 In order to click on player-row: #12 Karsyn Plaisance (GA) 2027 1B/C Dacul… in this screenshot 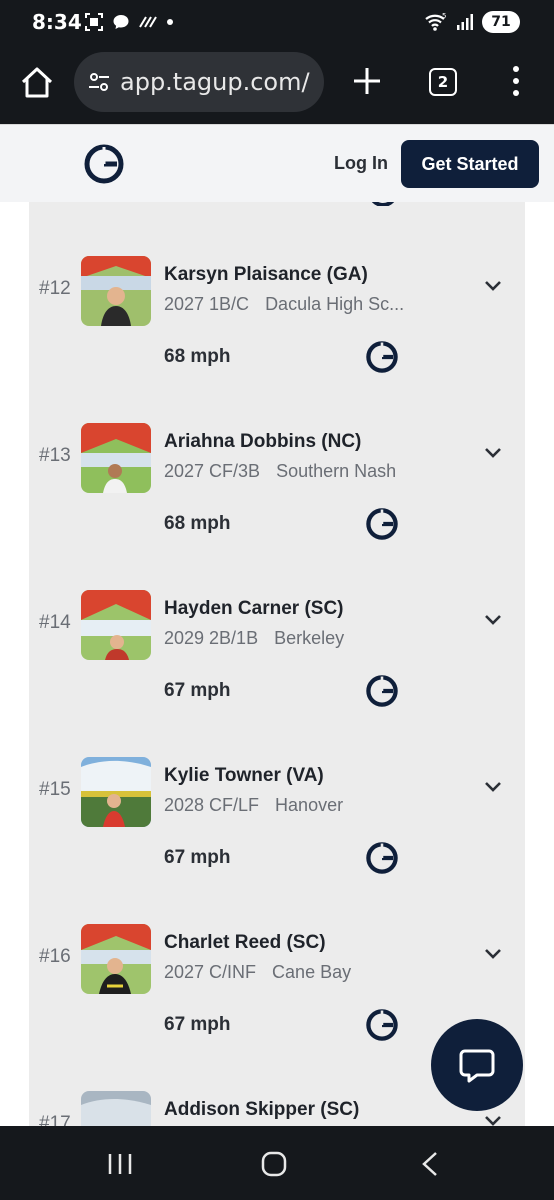, I will do `click(277, 339)`.